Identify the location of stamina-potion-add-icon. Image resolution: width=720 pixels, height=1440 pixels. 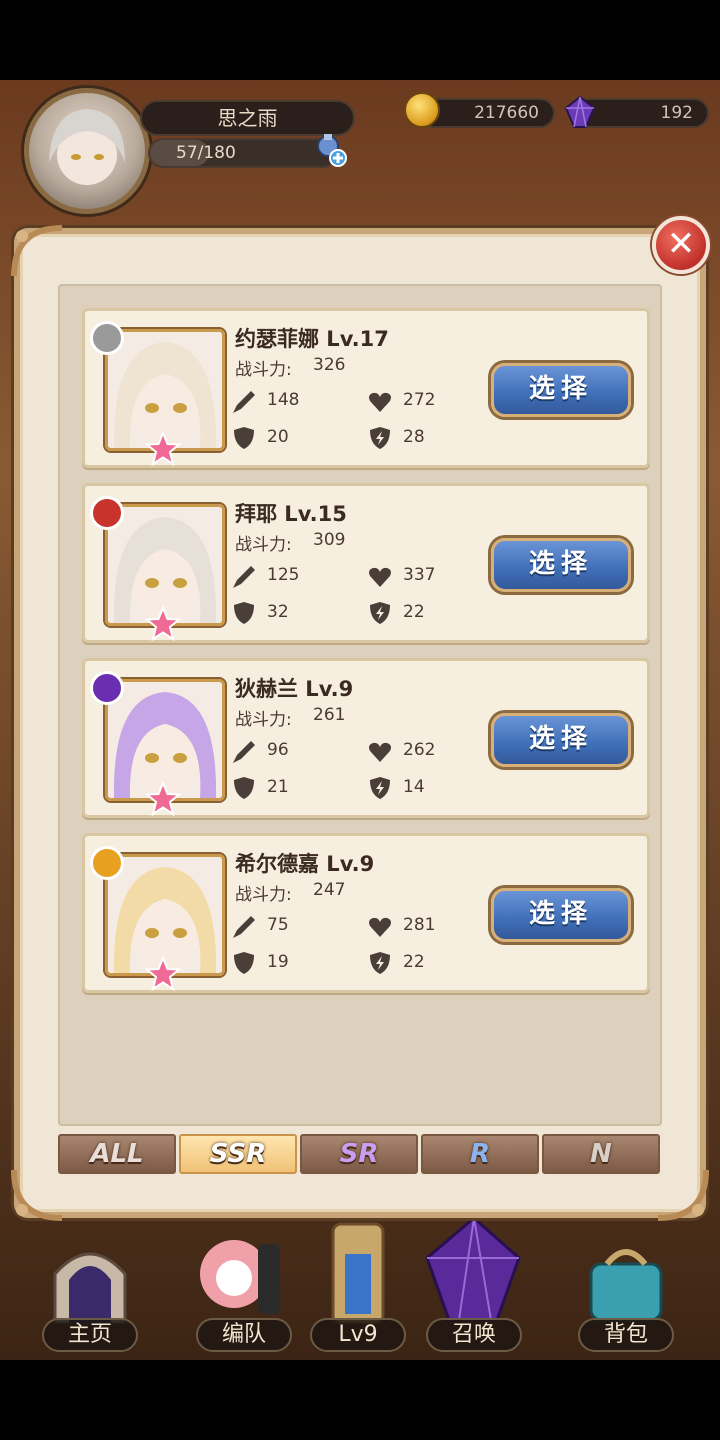
(330, 150).